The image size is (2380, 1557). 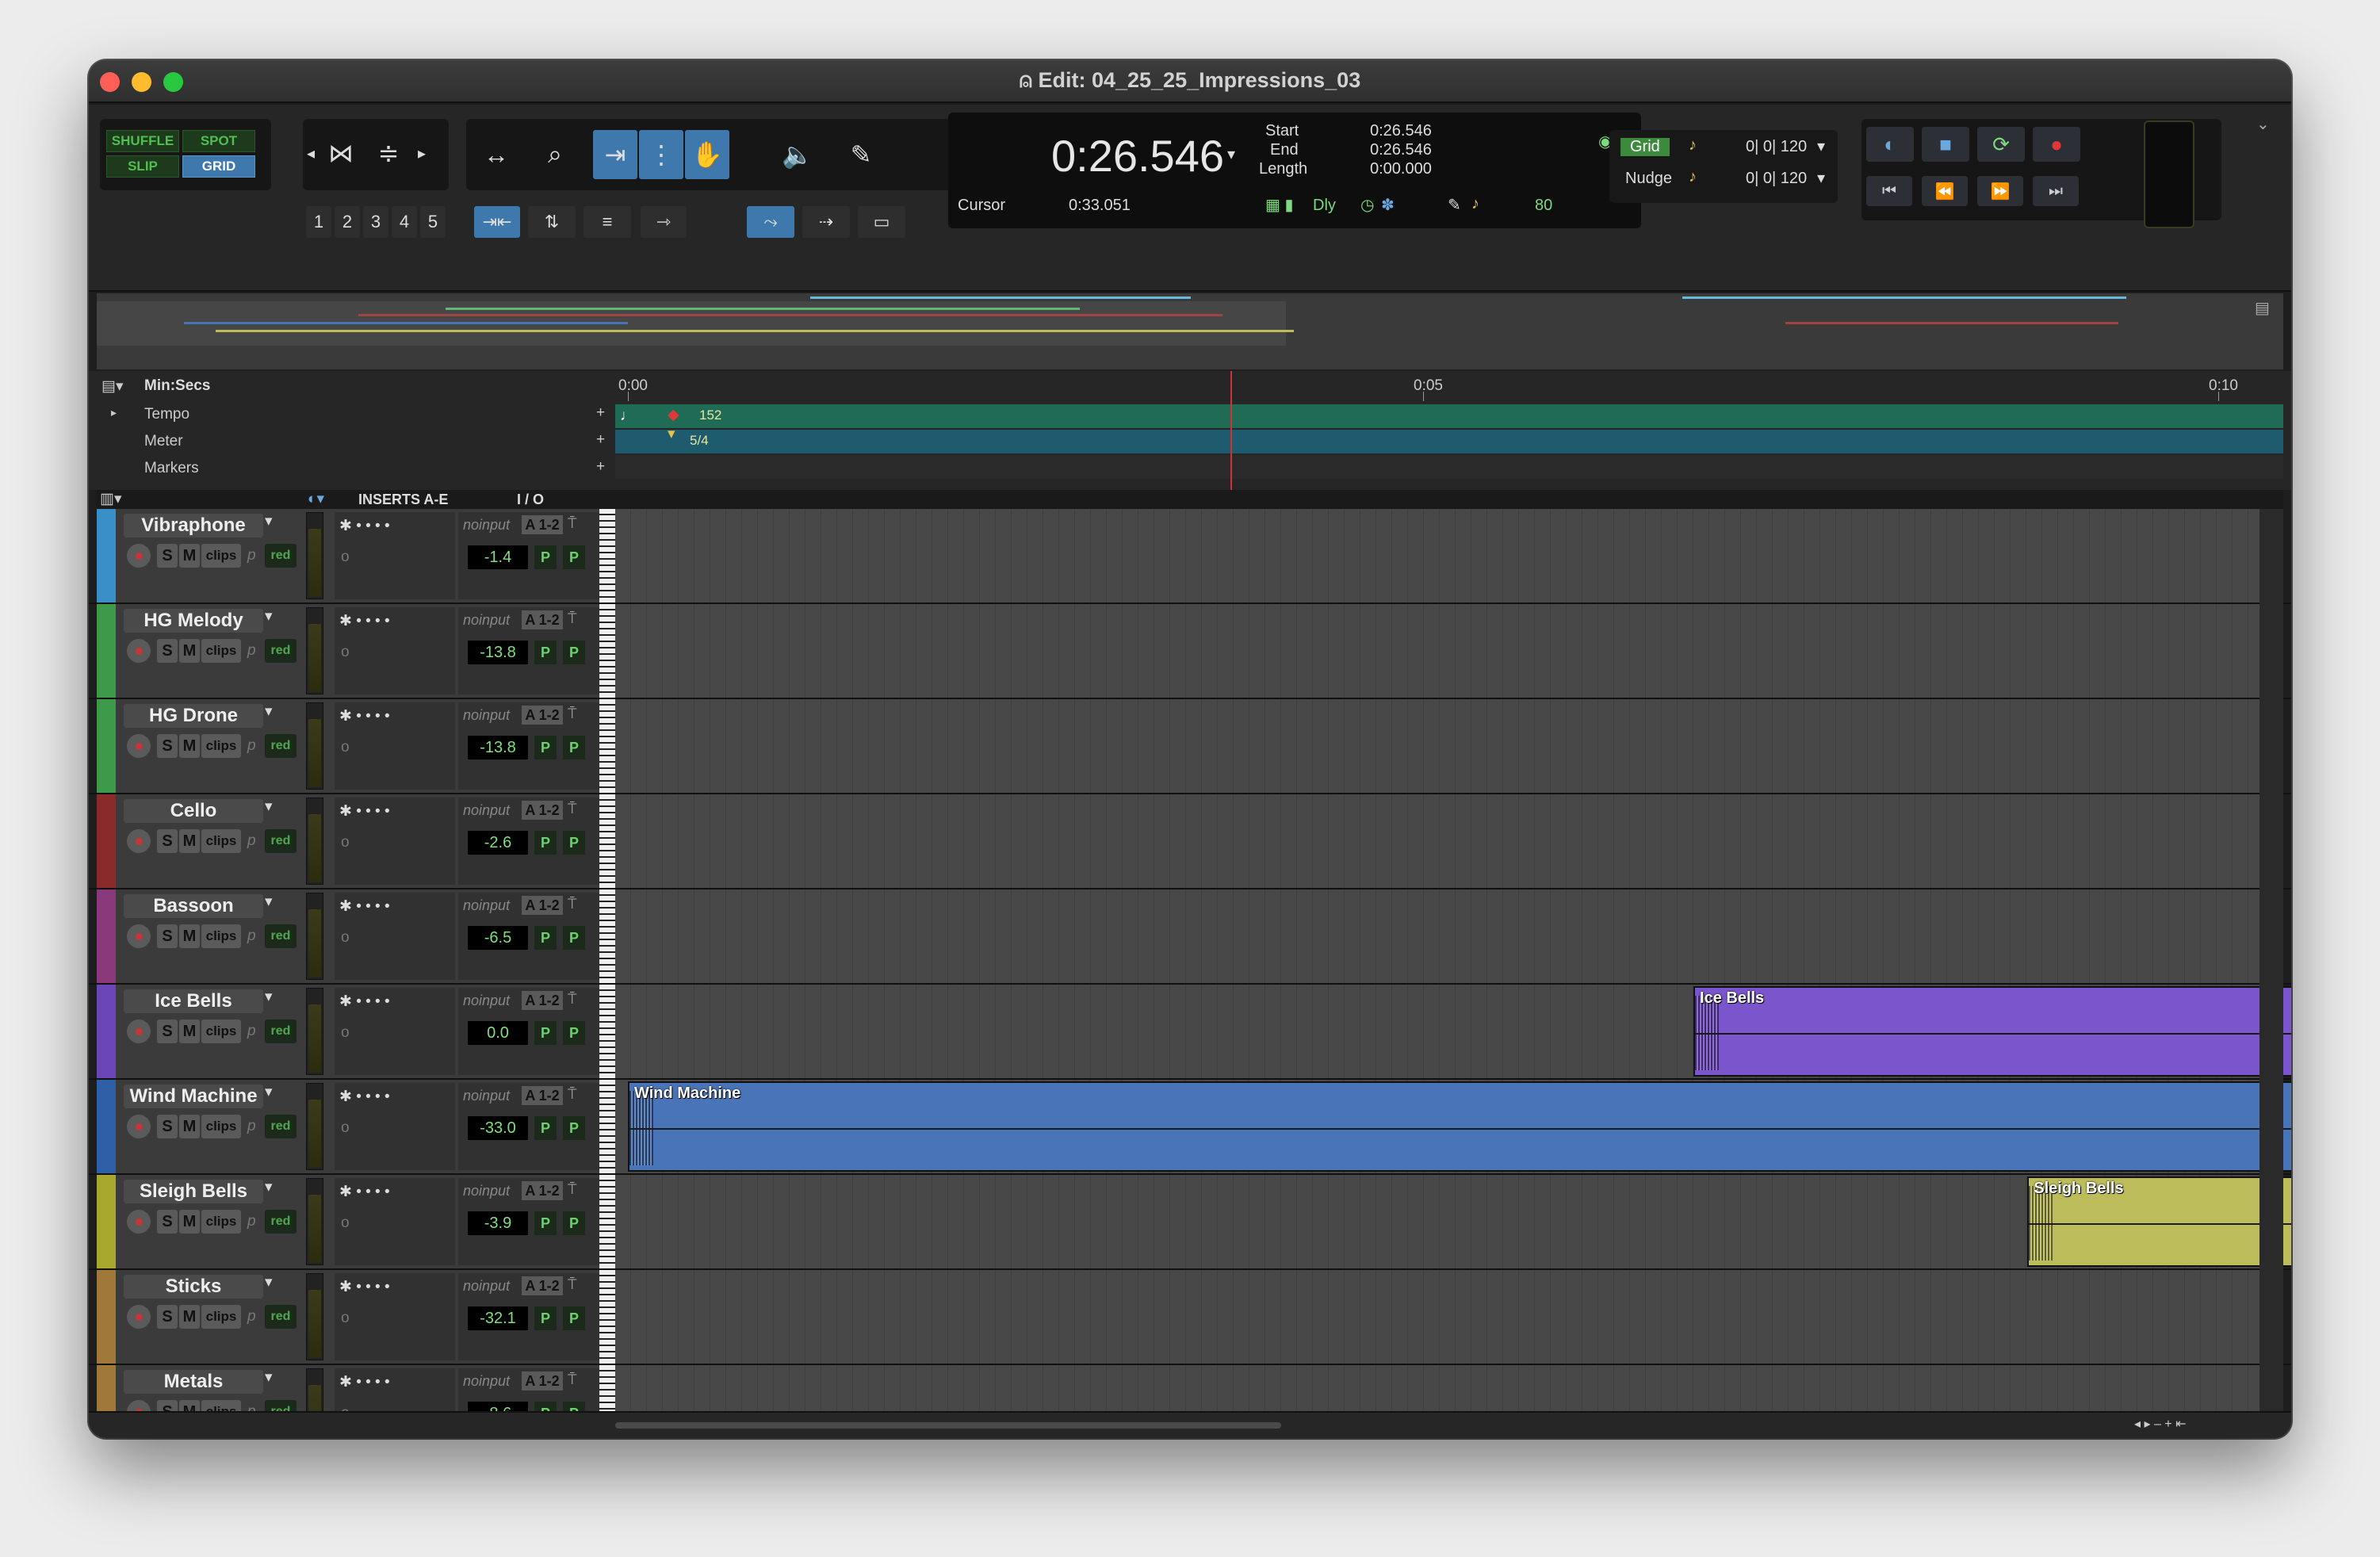 I want to click on zoom-in-icon: ▸, so click(x=422, y=153).